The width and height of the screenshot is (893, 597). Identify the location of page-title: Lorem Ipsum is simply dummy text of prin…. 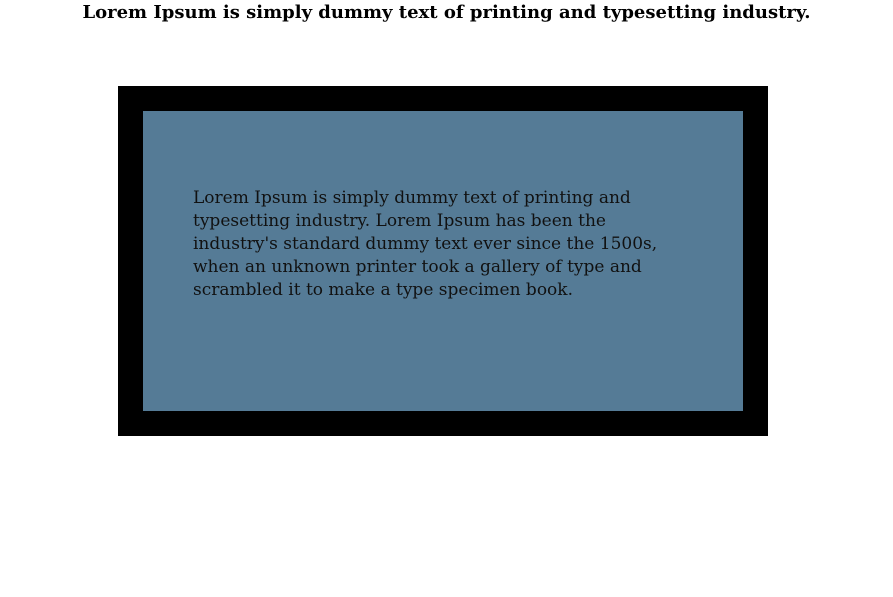
(446, 12).